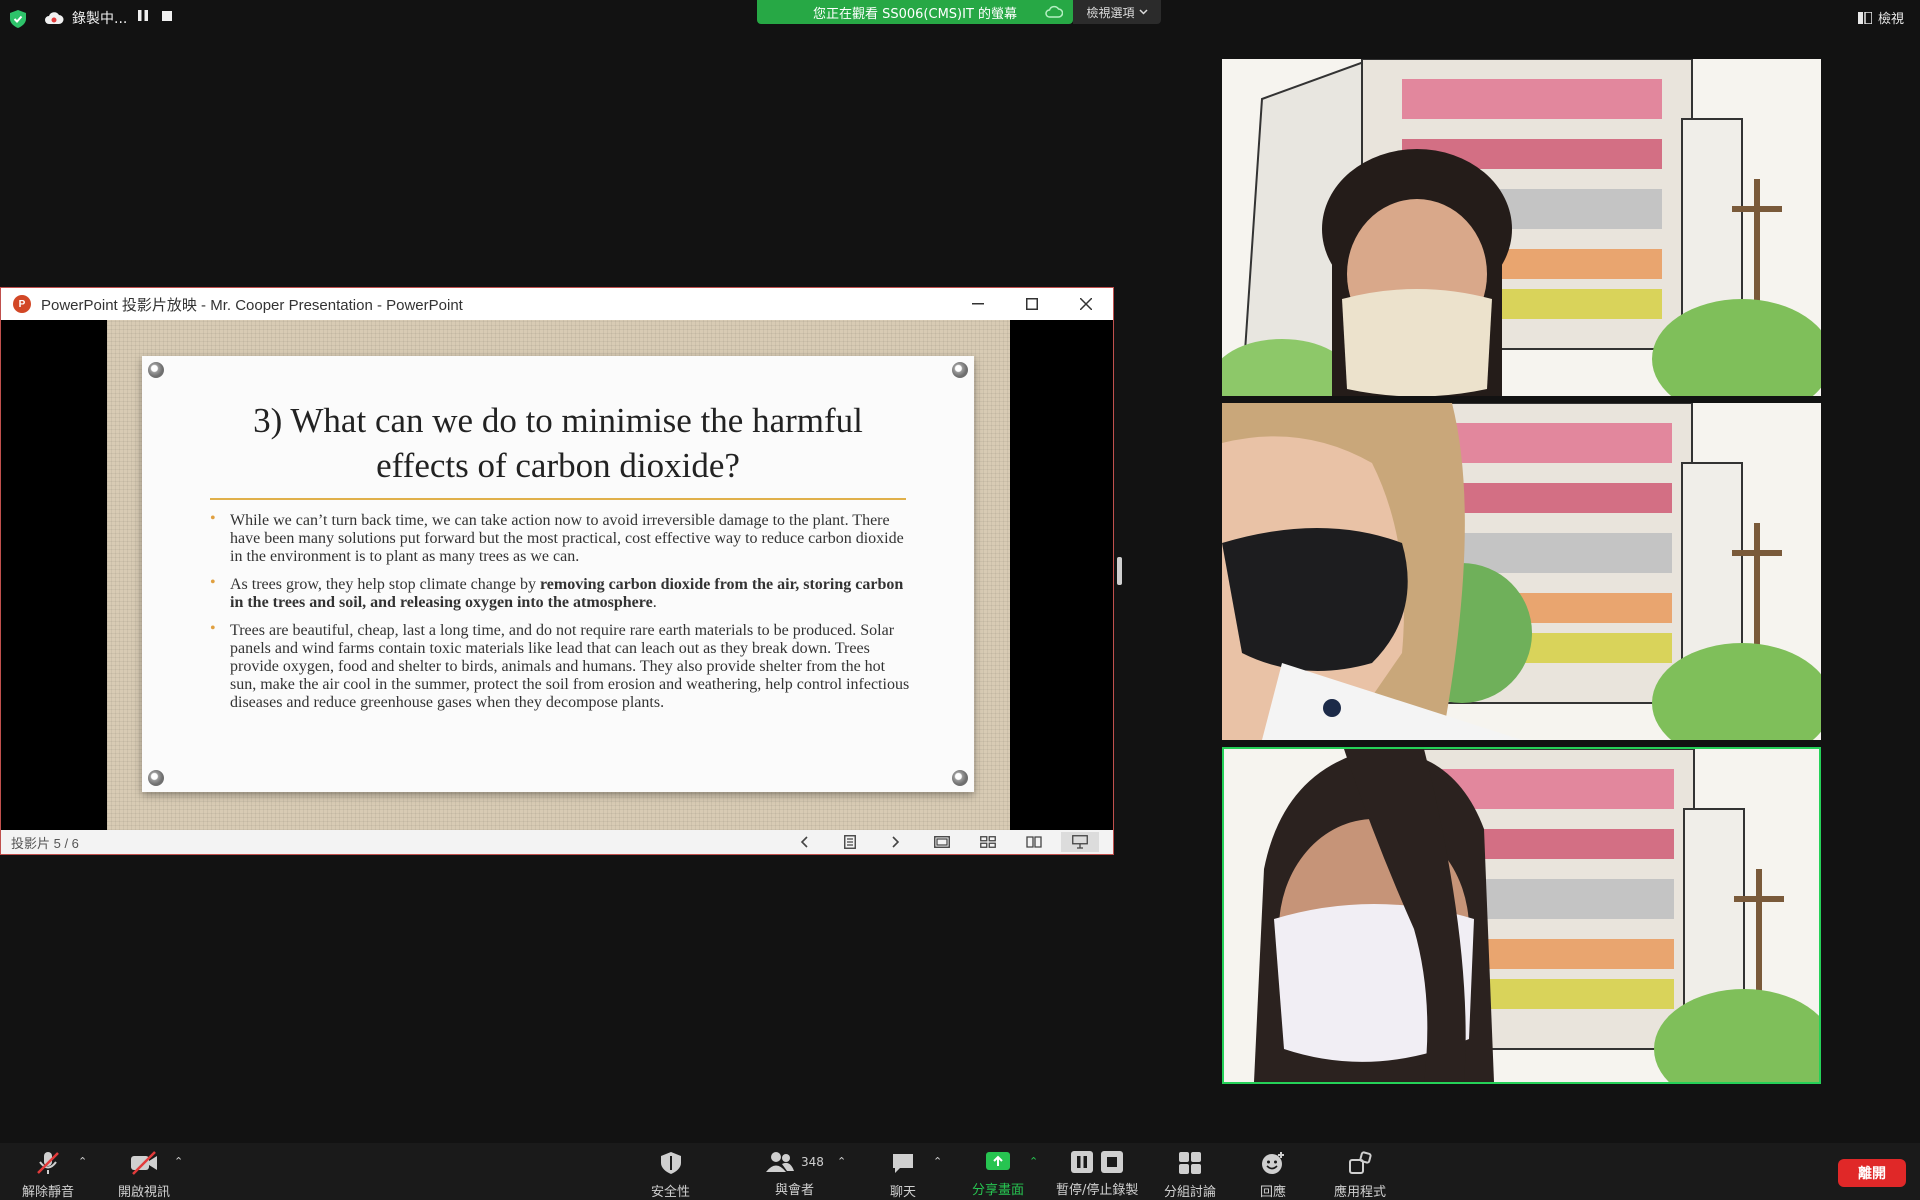 This screenshot has width=1920, height=1200. What do you see at coordinates (841, 1161) in the screenshot?
I see `participants-options-caret-icon: ⌃` at bounding box center [841, 1161].